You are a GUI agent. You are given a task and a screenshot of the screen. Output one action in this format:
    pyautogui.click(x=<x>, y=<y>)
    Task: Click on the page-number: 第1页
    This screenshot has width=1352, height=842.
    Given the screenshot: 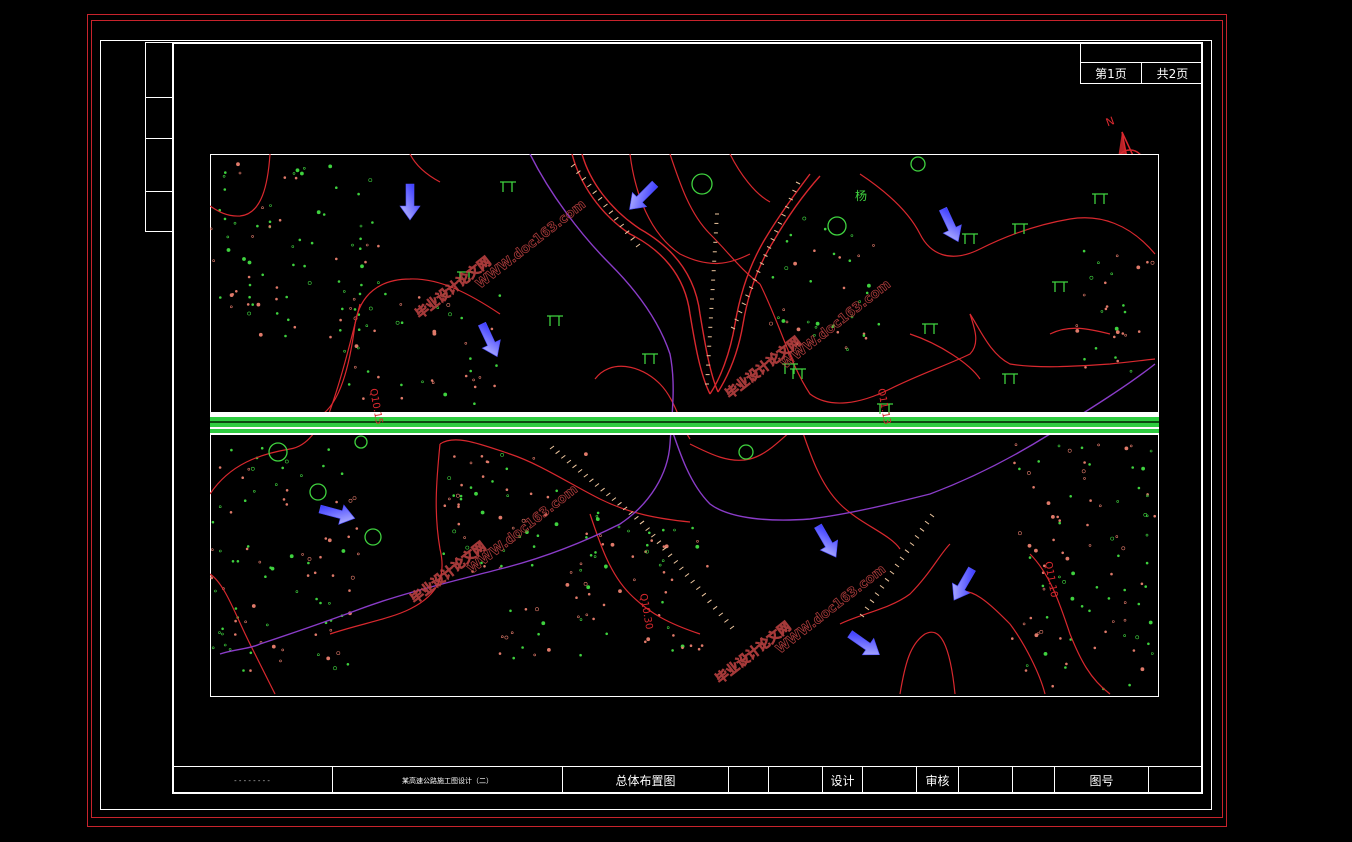 What is the action you would take?
    pyautogui.click(x=1111, y=73)
    